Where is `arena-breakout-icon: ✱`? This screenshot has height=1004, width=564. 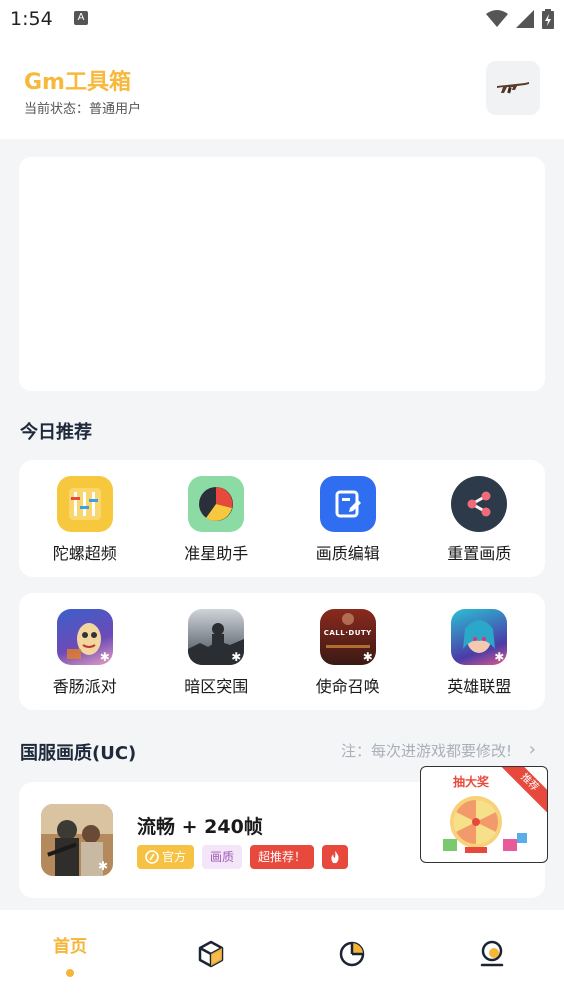 arena-breakout-icon: ✱ is located at coordinates (216, 637).